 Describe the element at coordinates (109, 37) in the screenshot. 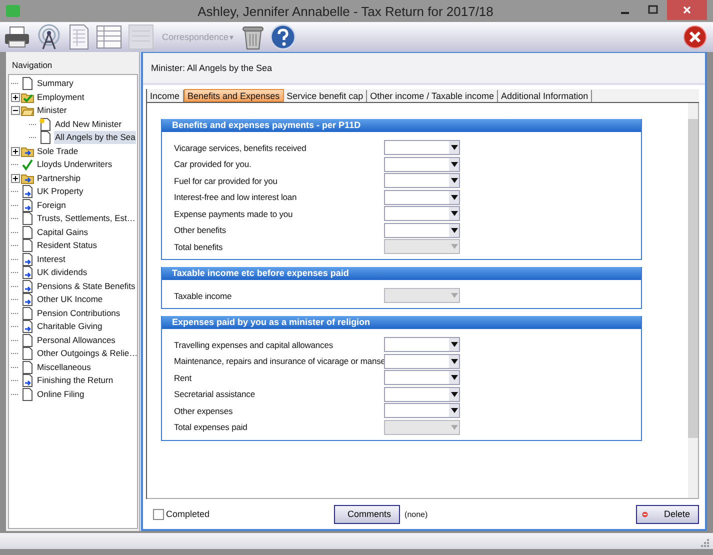

I see `spreadsheet-icon` at that location.